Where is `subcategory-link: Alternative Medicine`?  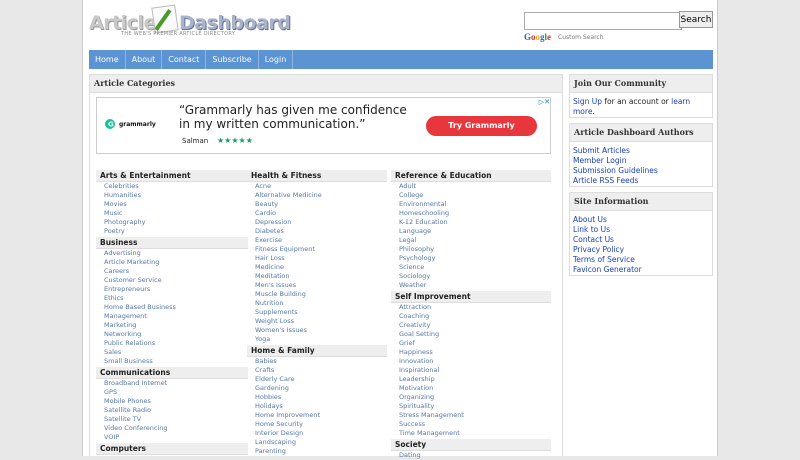 subcategory-link: Alternative Medicine is located at coordinates (317, 195).